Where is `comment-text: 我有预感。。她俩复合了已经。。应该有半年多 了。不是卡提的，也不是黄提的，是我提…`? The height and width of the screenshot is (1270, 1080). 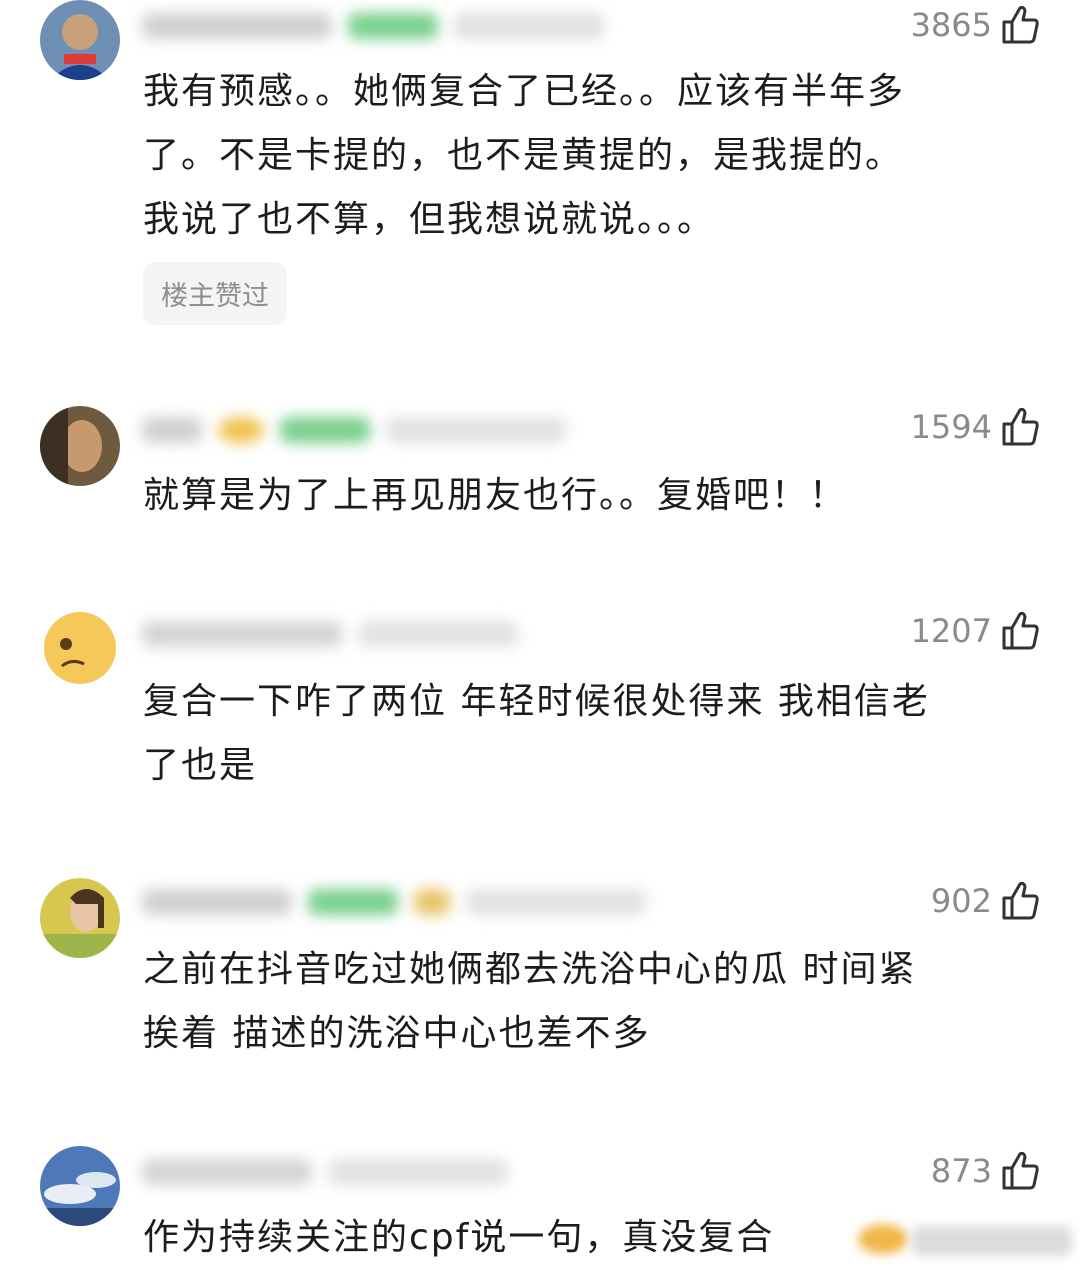 comment-text: 我有预感。。她俩复合了已经。。应该有半年多 了。不是卡提的，也不是黄提的，是我提… is located at coordinates (524, 155).